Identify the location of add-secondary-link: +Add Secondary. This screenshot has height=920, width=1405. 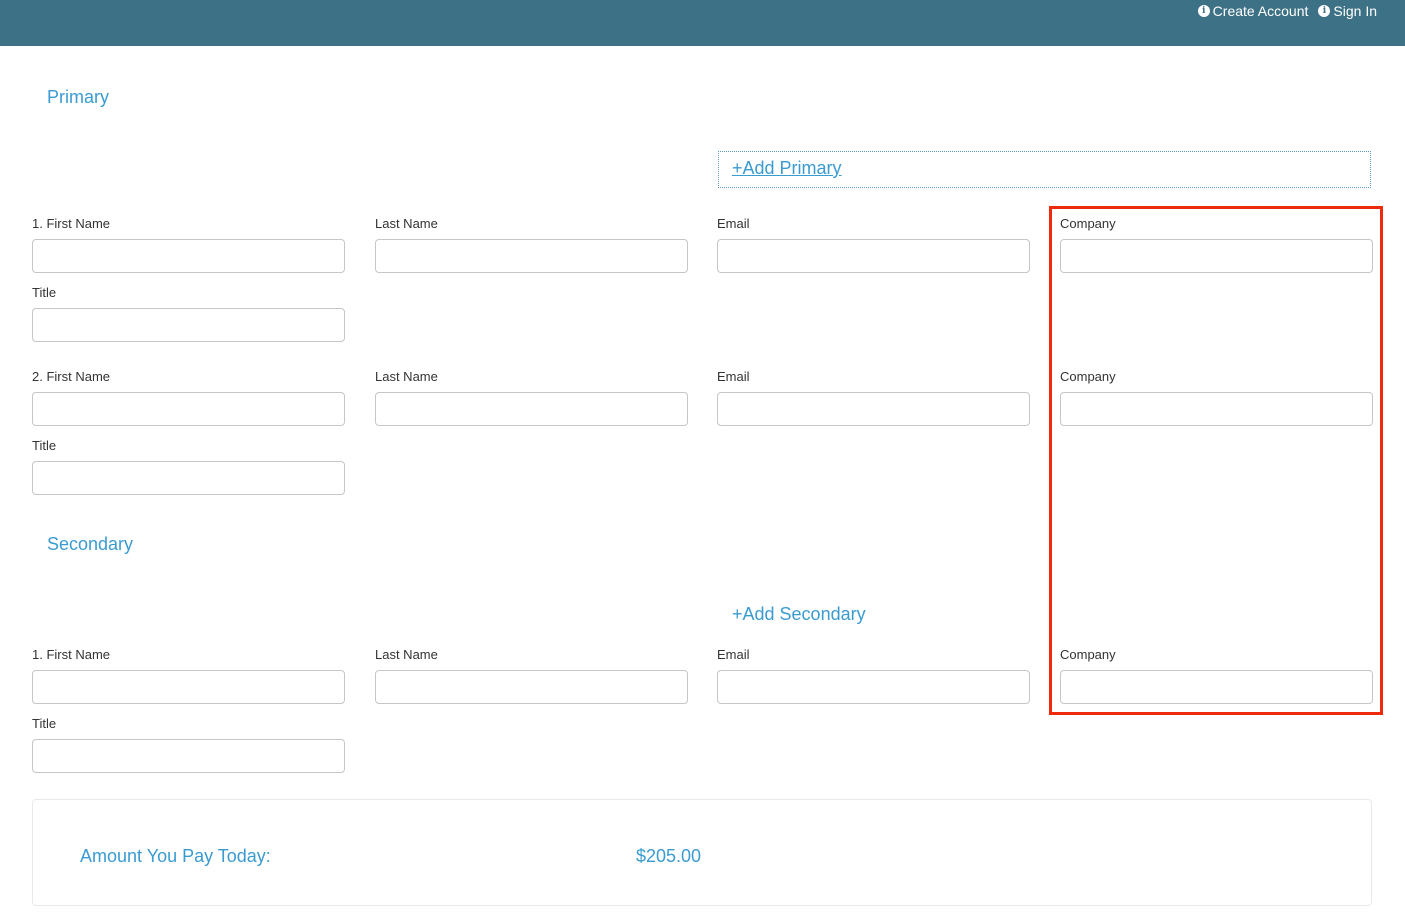
(799, 614).